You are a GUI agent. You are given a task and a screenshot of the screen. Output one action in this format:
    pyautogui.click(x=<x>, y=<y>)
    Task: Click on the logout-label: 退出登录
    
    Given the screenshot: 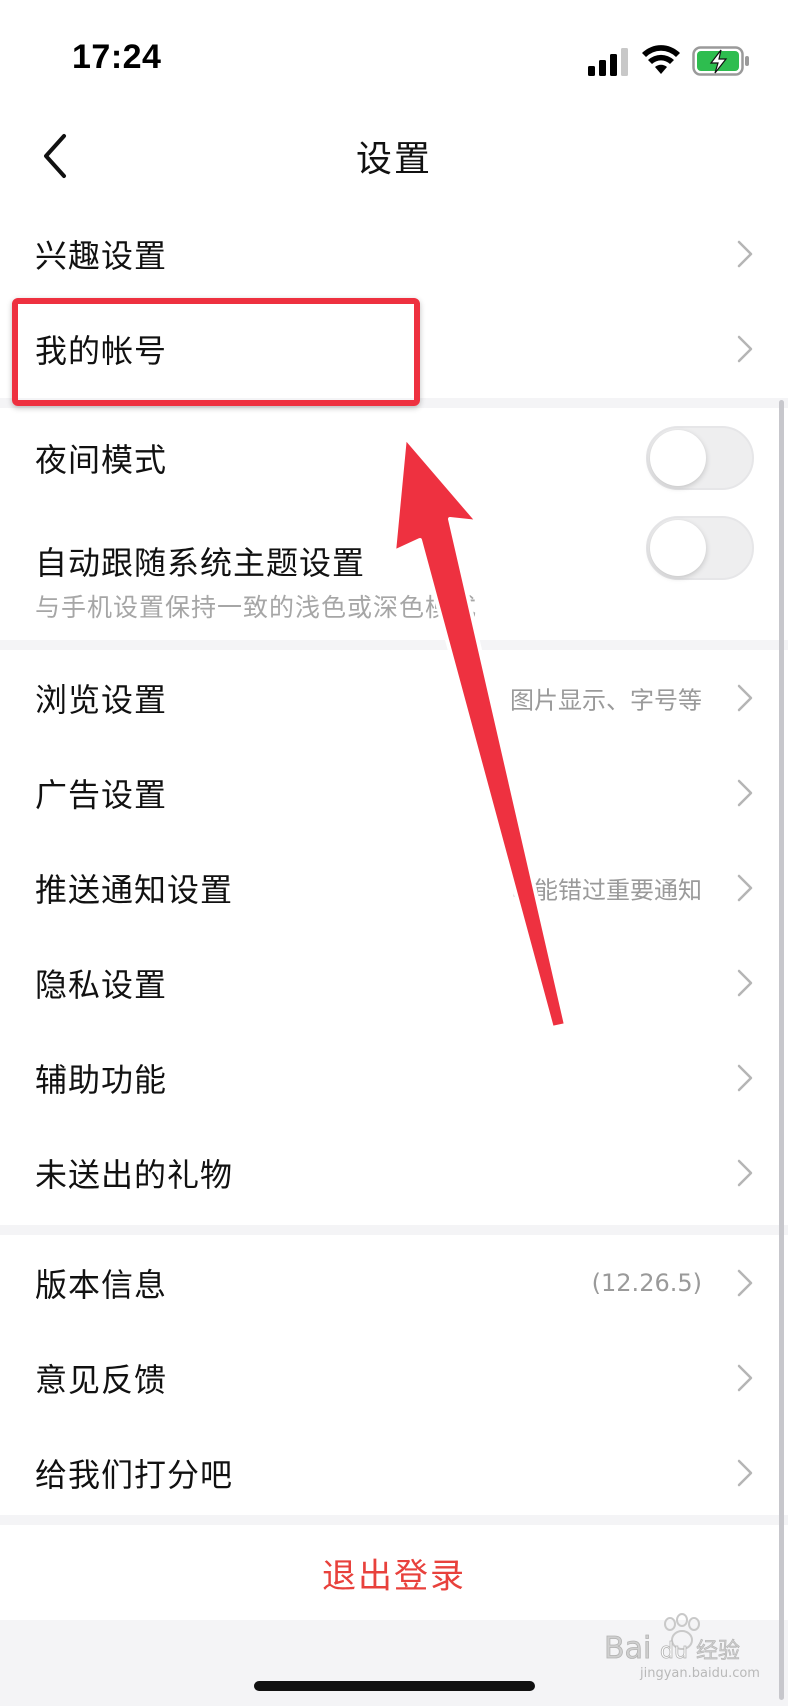 What is the action you would take?
    pyautogui.click(x=394, y=1576)
    